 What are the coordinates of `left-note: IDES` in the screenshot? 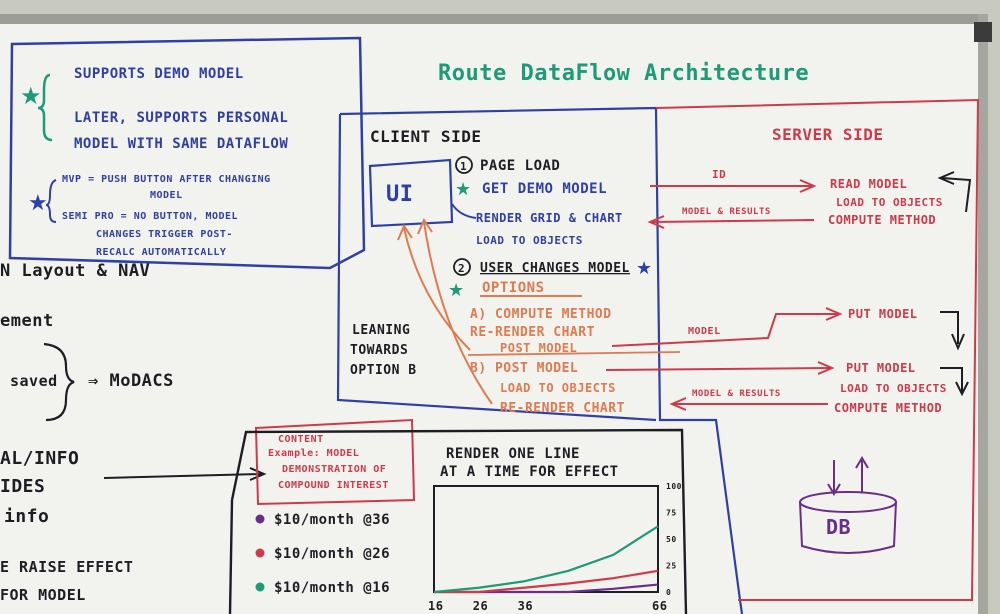 It's located at (22, 486).